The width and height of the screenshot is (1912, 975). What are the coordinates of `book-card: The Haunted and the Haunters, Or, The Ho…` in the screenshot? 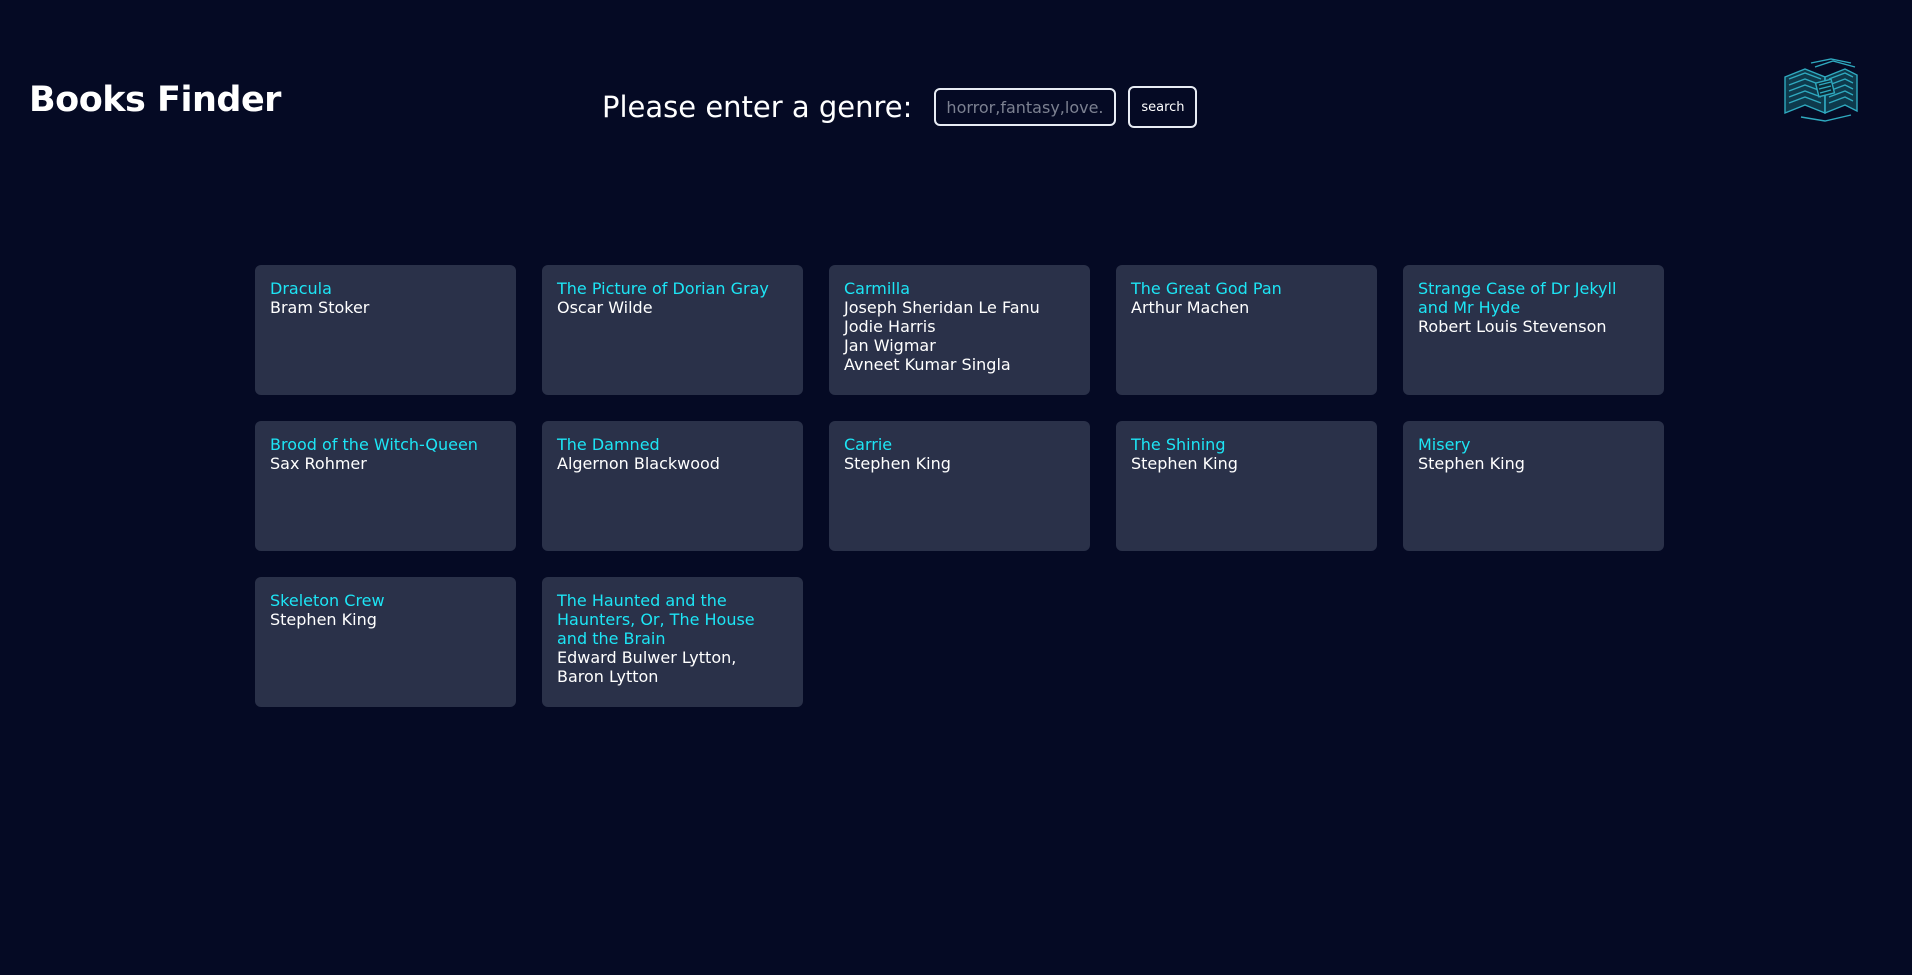 It's located at (672, 642).